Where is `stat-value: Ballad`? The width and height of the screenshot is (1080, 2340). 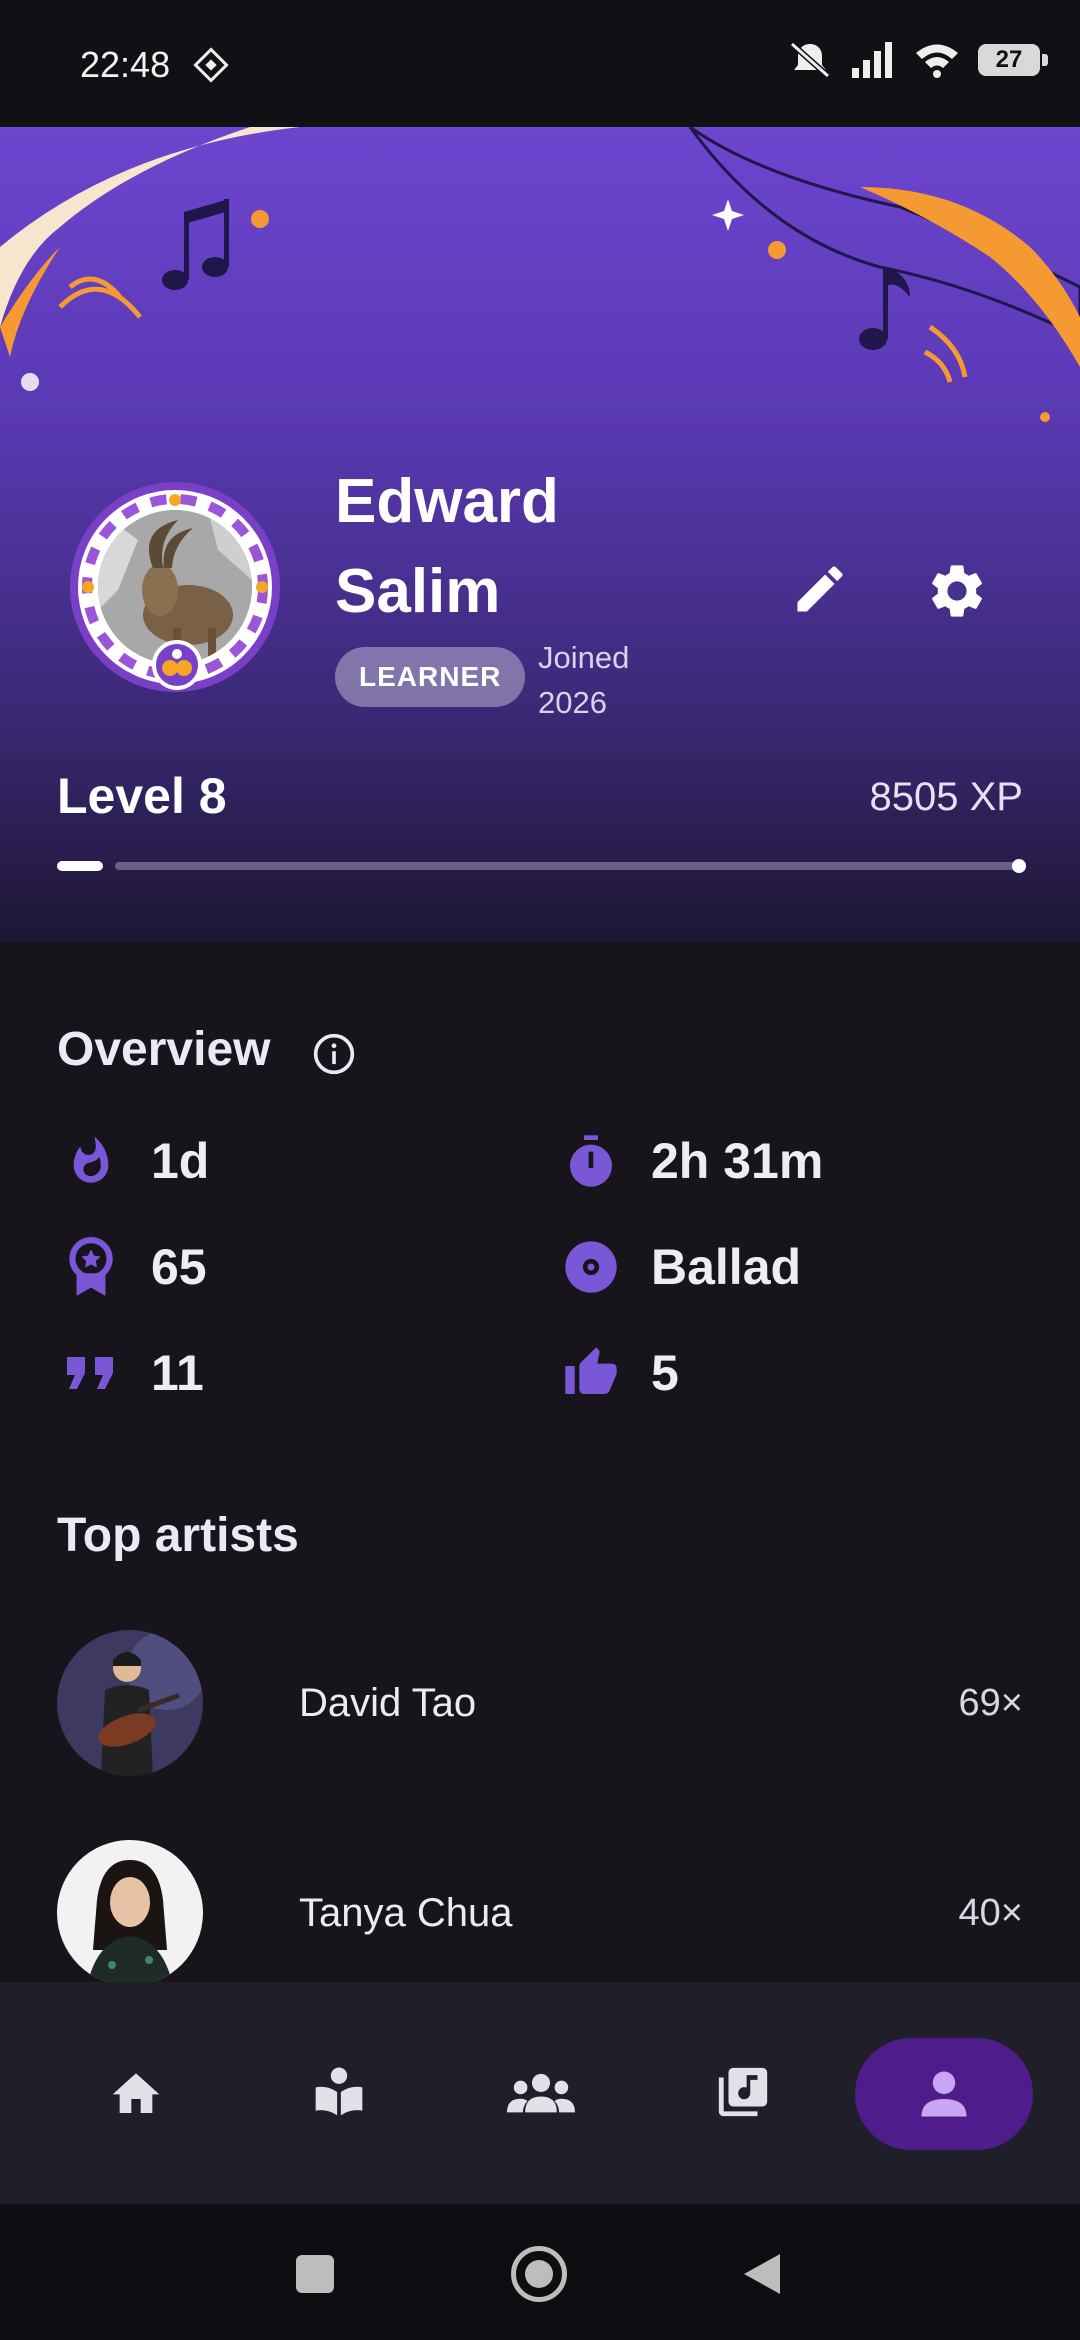
stat-value: Ballad is located at coordinates (726, 1267).